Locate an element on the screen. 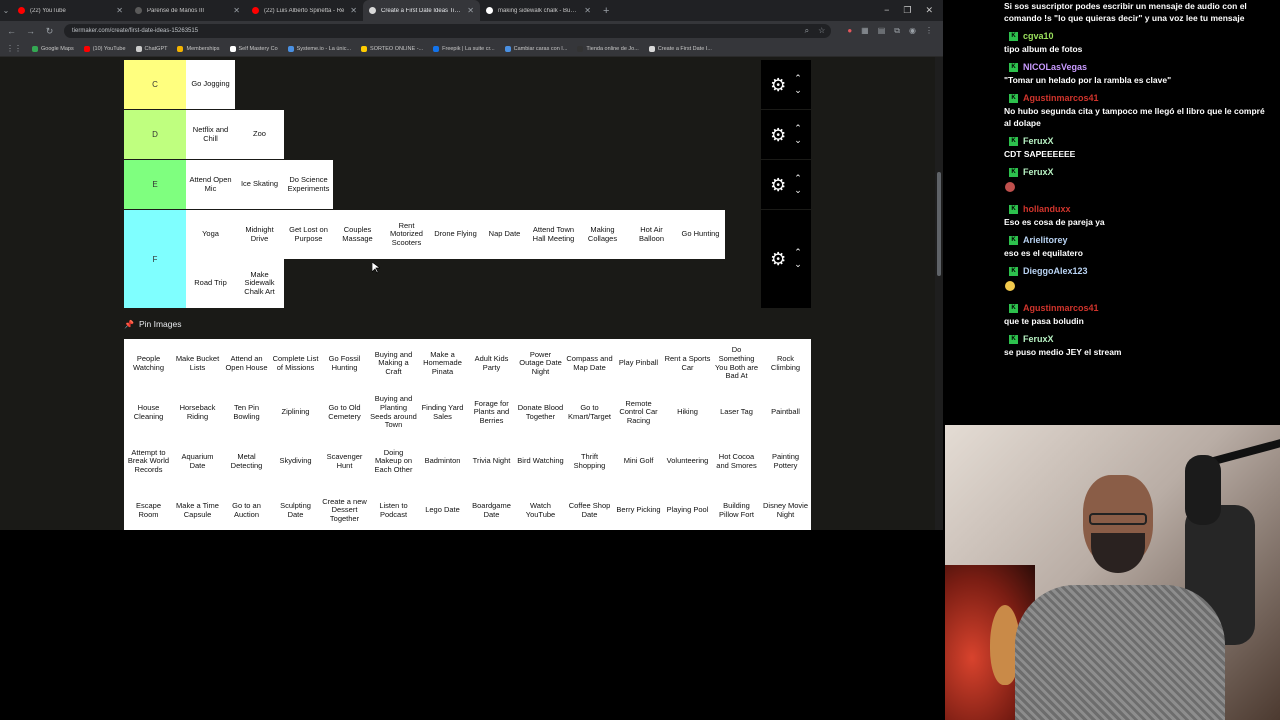 The width and height of the screenshot is (1280, 720). bookmark-item: ChatGPT is located at coordinates (151, 48).